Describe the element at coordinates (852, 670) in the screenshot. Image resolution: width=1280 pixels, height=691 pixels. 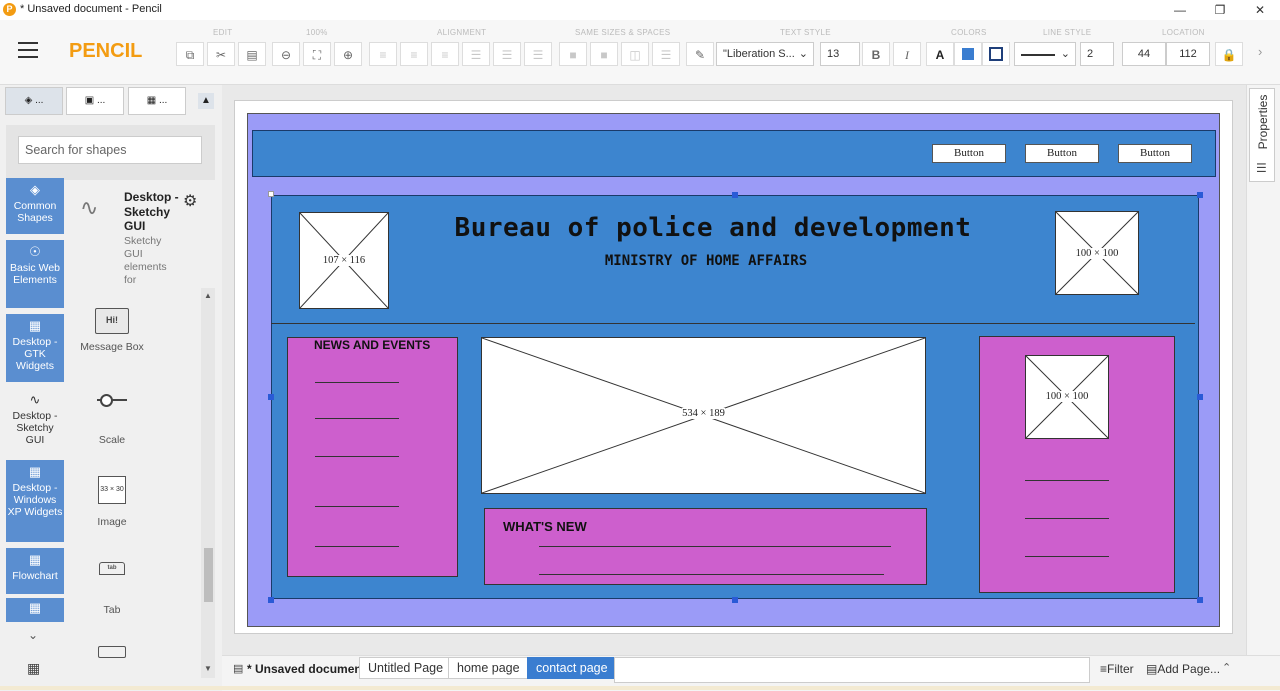
I see `page-tab-strip` at that location.